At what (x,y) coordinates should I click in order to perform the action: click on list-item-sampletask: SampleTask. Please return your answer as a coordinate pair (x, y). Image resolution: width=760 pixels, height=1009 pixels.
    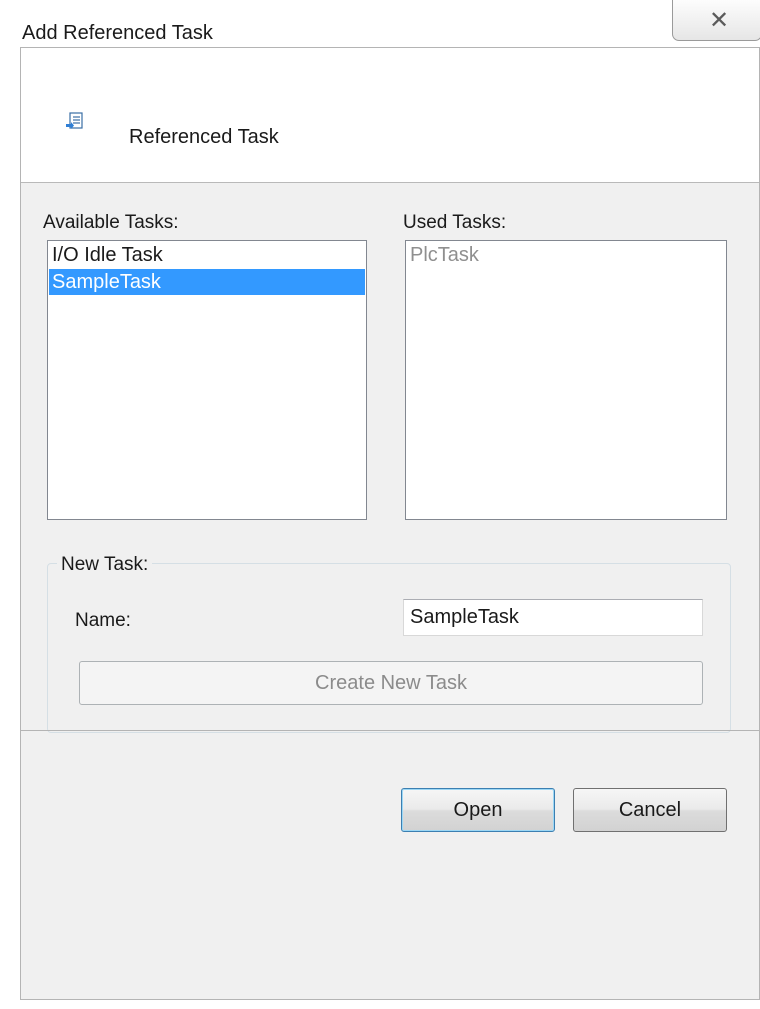
    Looking at the image, I should click on (207, 282).